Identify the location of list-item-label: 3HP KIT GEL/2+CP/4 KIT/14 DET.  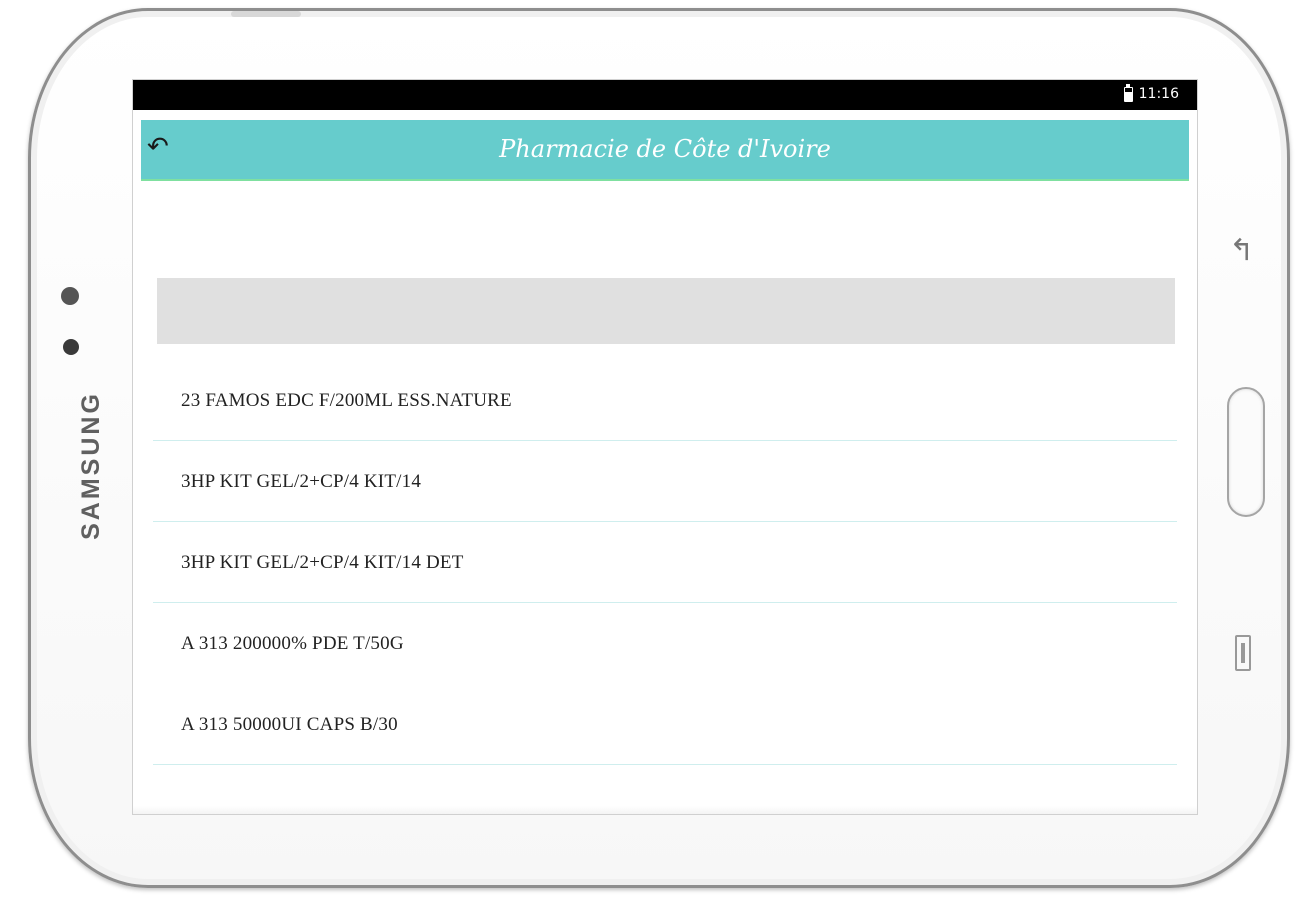
(322, 562).